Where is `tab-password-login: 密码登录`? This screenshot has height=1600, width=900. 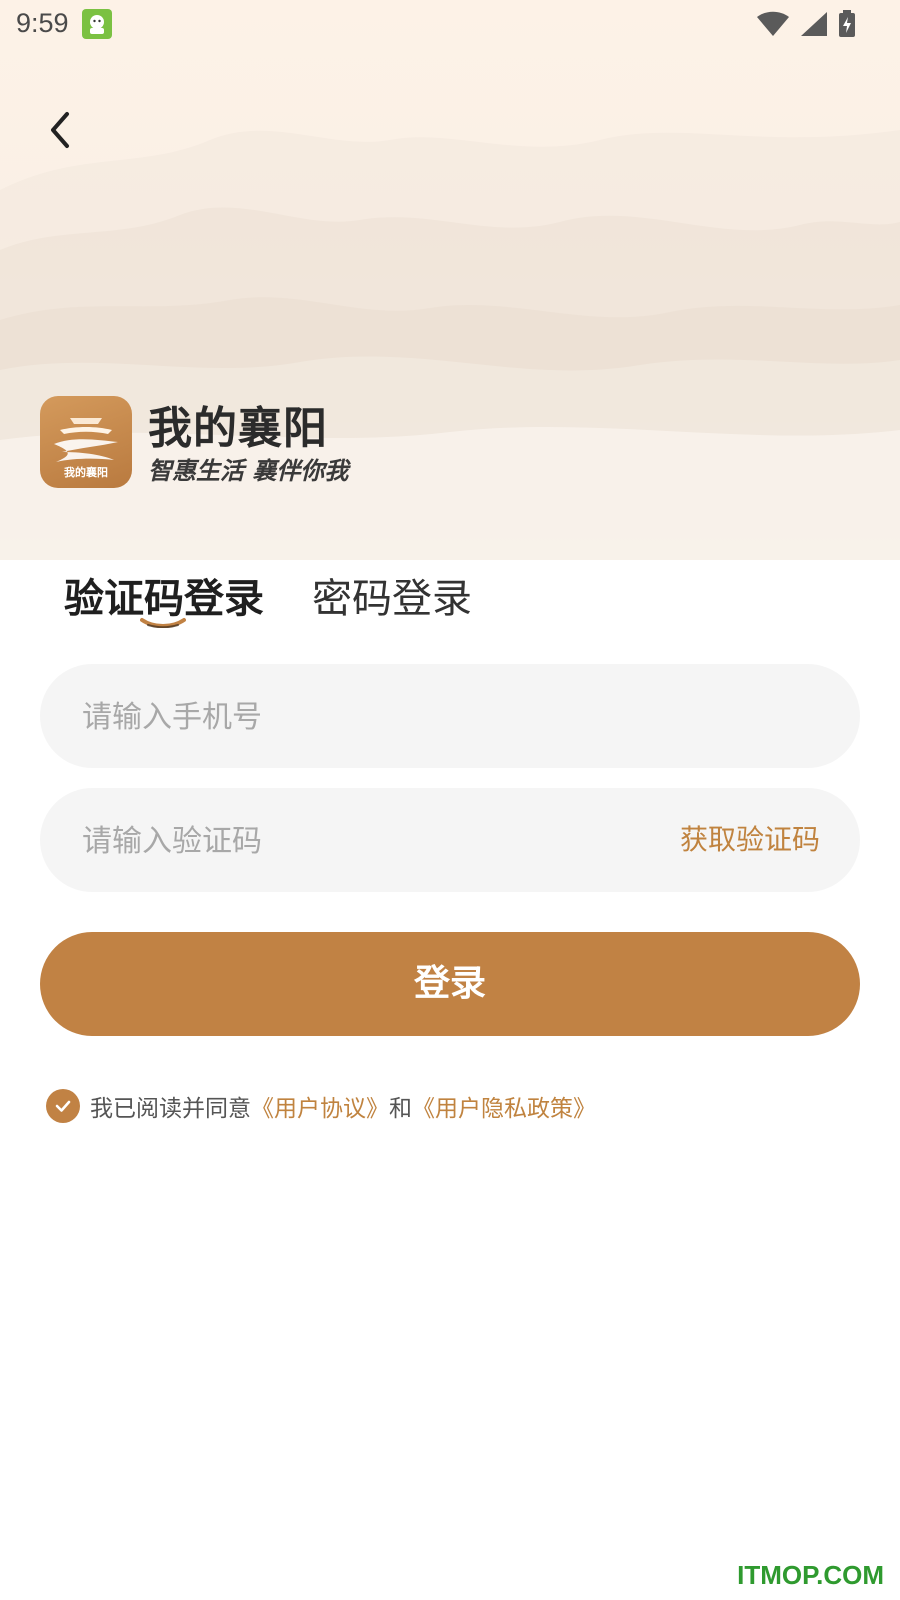 tab-password-login: 密码登录 is located at coordinates (392, 595).